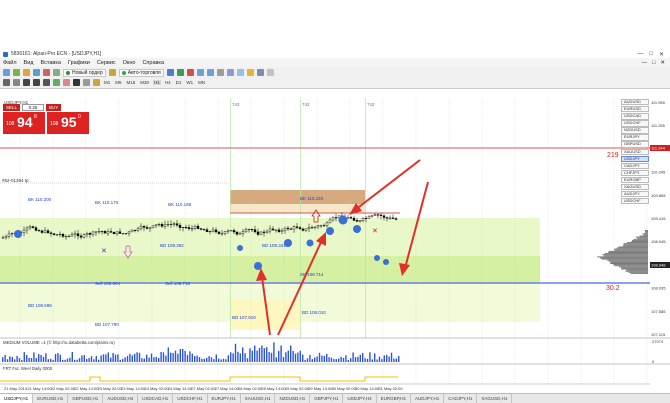 The width and height of the screenshot is (670, 403). I want to click on chart-tab: XAGUSD,H1, so click(495, 398).